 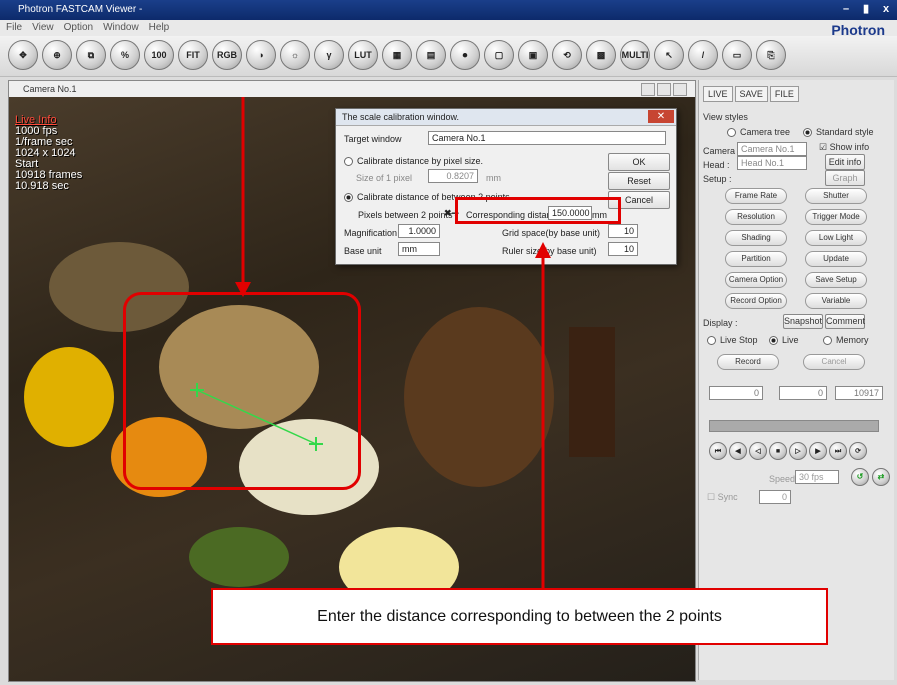 I want to click on loop-icon: ⟳, so click(x=858, y=451).